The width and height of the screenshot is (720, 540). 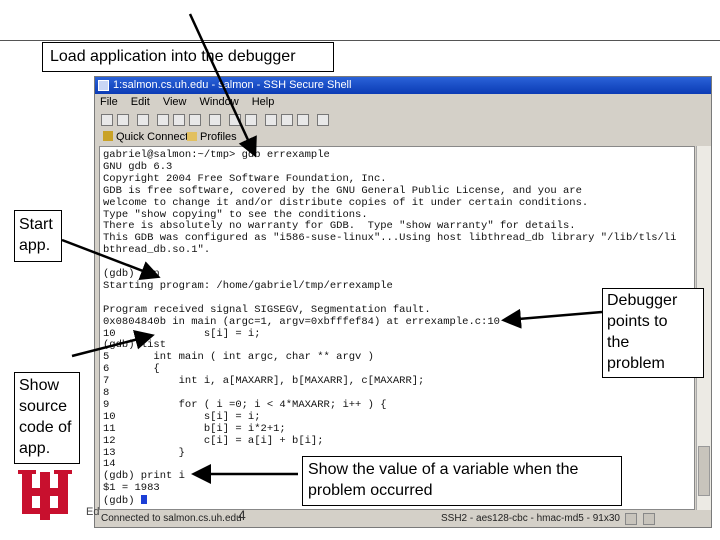 I want to click on callout-load-debugger: Load application into the debugger, so click(x=188, y=57).